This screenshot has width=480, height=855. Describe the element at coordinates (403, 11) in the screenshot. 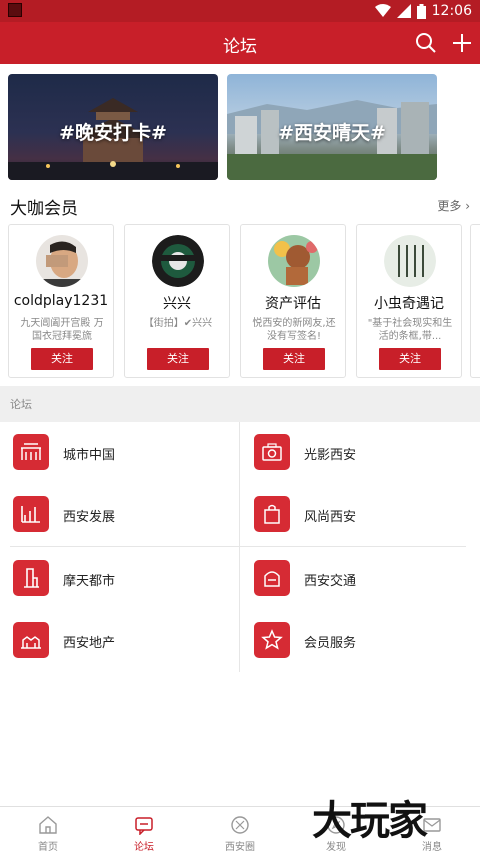

I see `signal-icon` at that location.